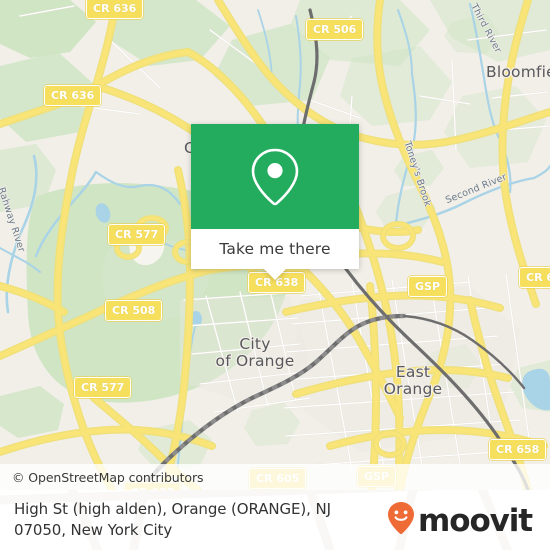  I want to click on map-attribution-bar: © OpenStreetMap contributors, so click(275, 477).